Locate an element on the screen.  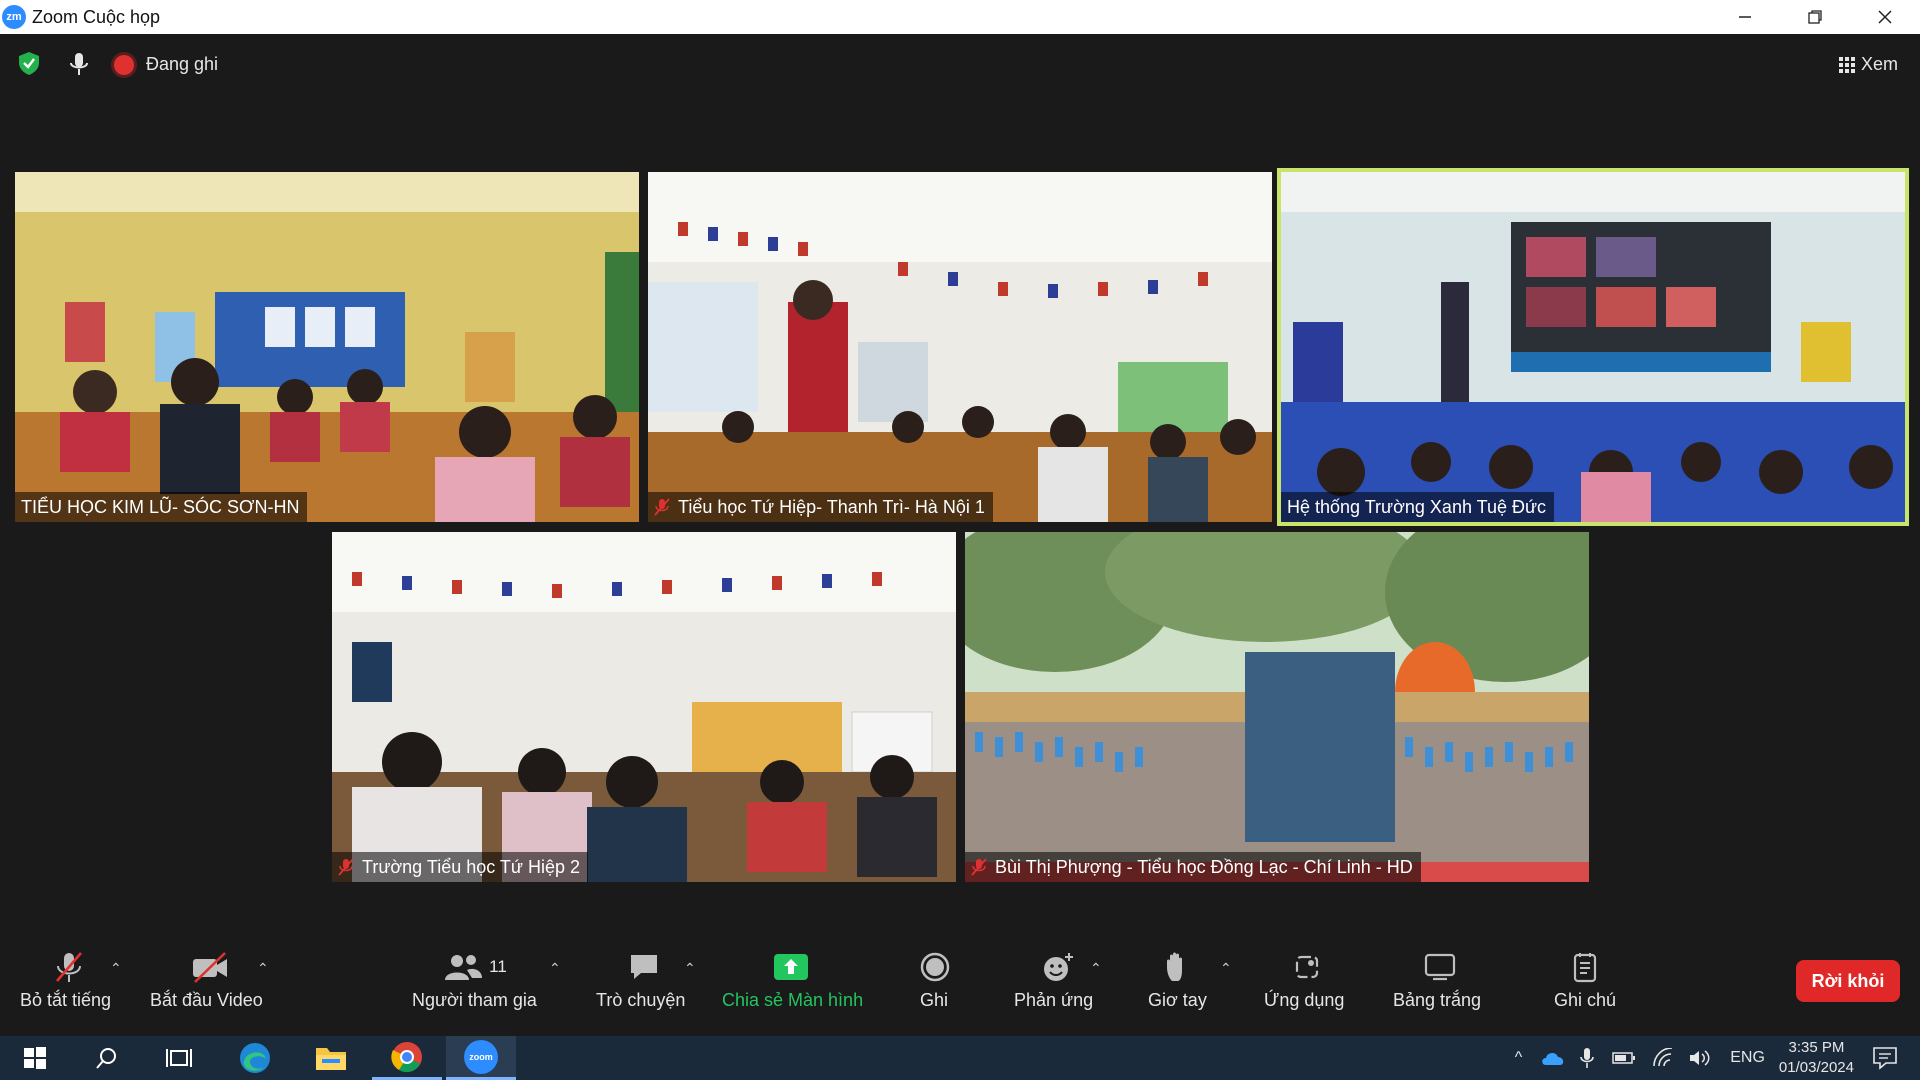
recording-dot-icon is located at coordinates (124, 64).